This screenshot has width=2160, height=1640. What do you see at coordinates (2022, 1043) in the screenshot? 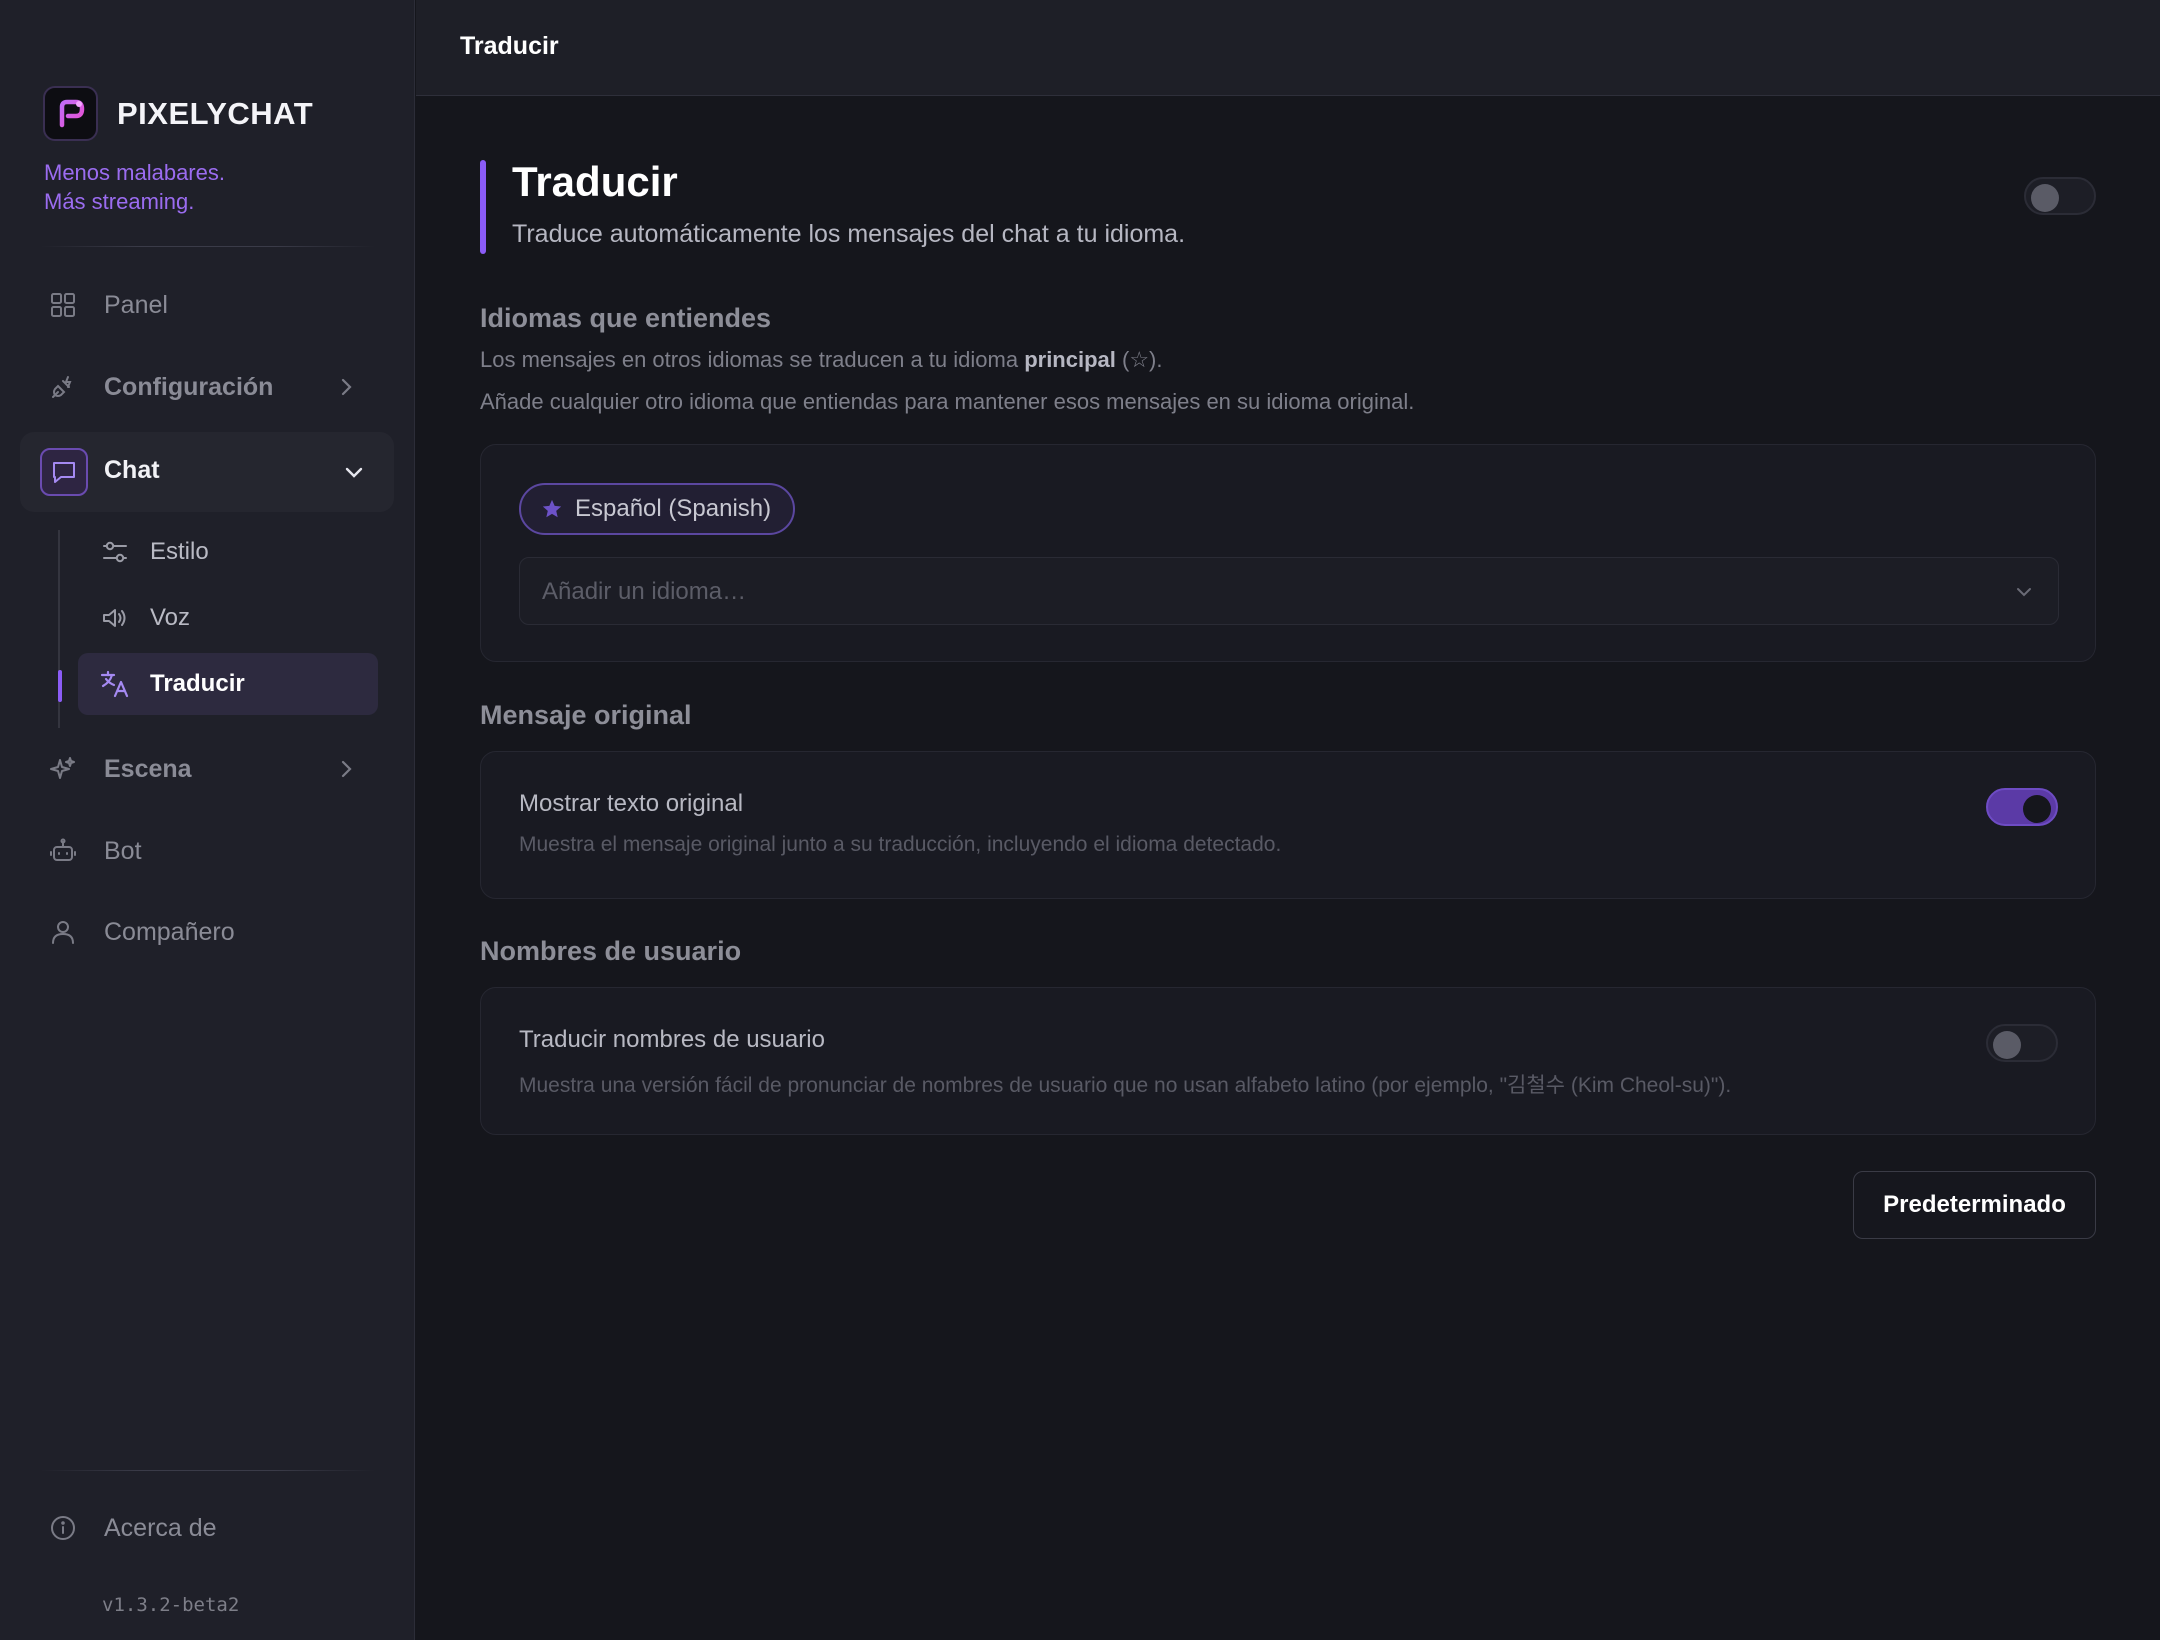
I see `translate-usernames-toggle` at bounding box center [2022, 1043].